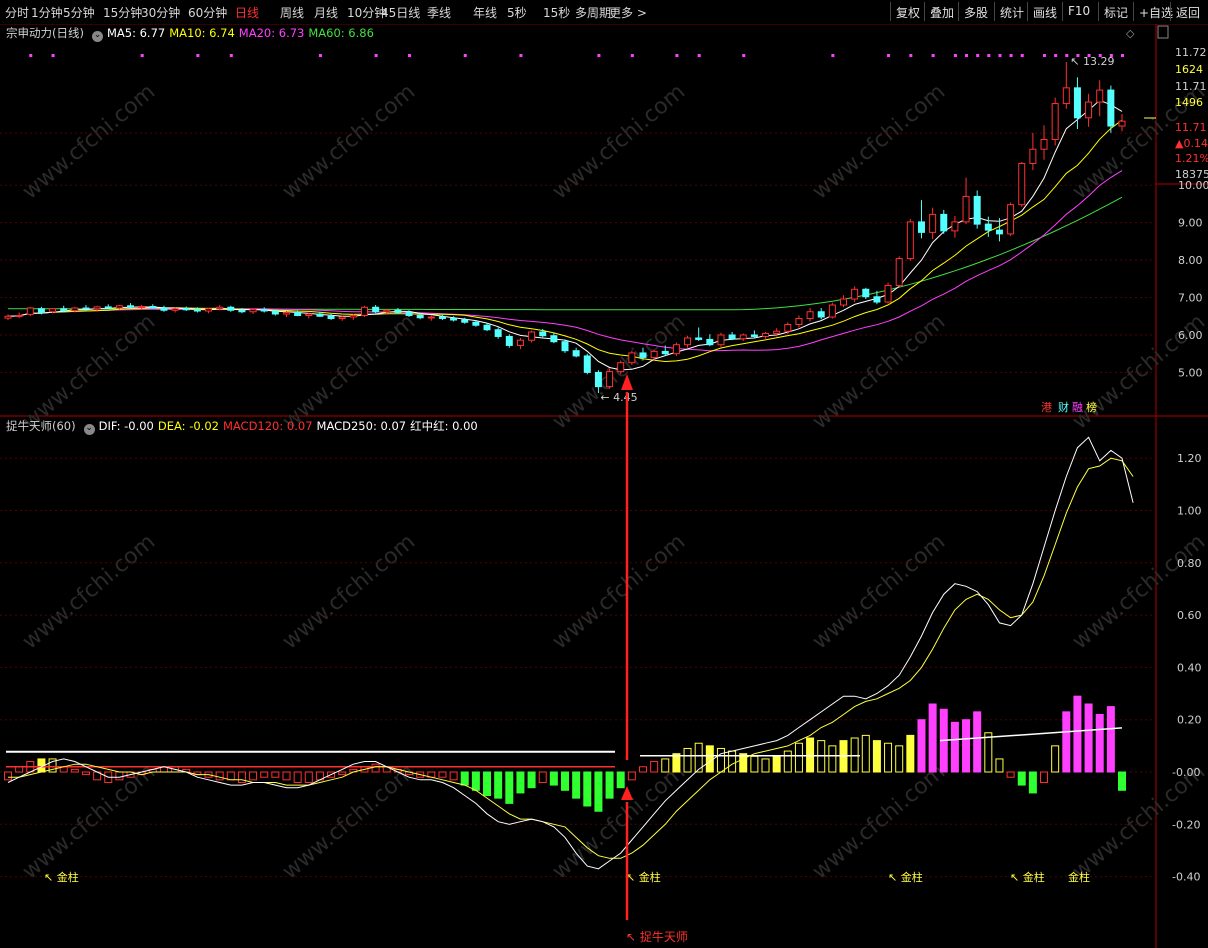 The image size is (1208, 948). What do you see at coordinates (1190, 298) in the screenshot?
I see `main-y-tick: 7.00` at bounding box center [1190, 298].